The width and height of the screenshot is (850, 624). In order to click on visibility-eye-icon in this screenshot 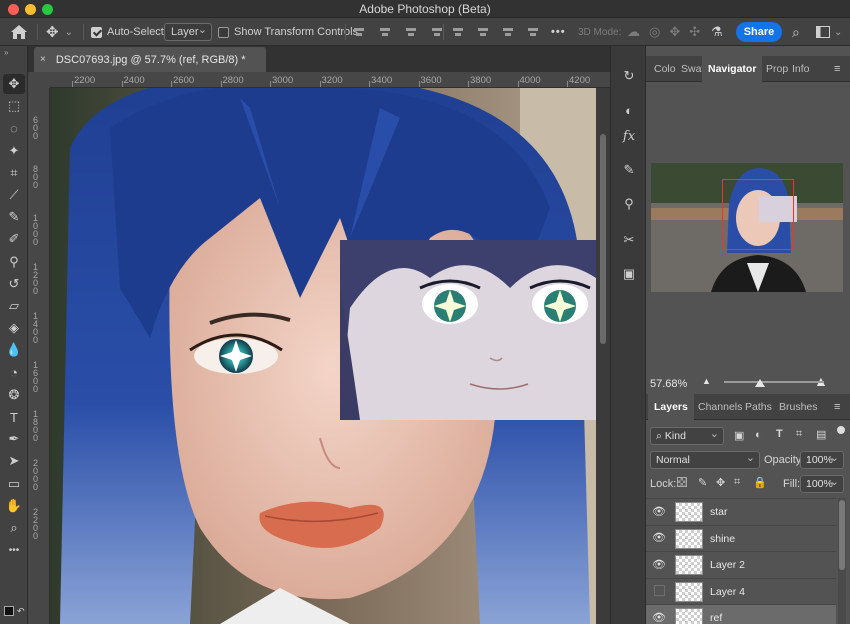, I will do `click(659, 591)`.